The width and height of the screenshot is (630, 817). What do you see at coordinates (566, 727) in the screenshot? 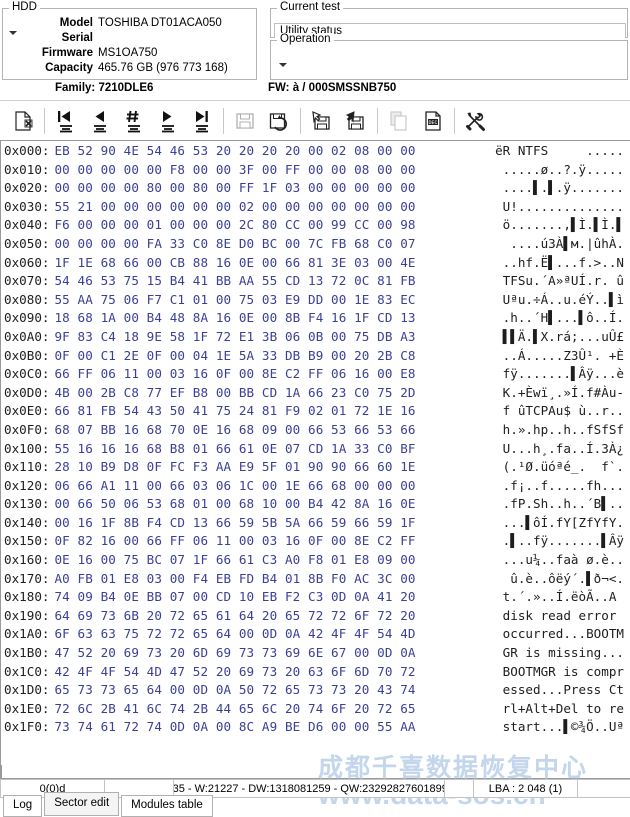
I see `hex-ascii: start...▌©¾Ö..Uª` at bounding box center [566, 727].